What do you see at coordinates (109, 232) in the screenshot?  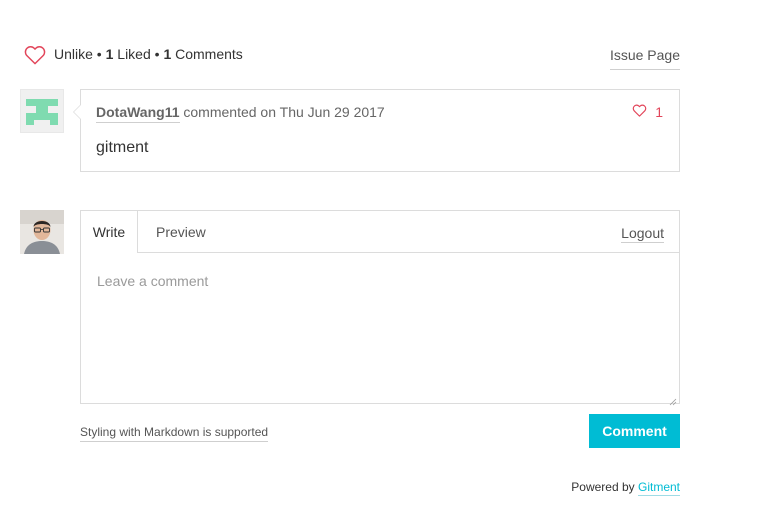 I see `tab-write: Write` at bounding box center [109, 232].